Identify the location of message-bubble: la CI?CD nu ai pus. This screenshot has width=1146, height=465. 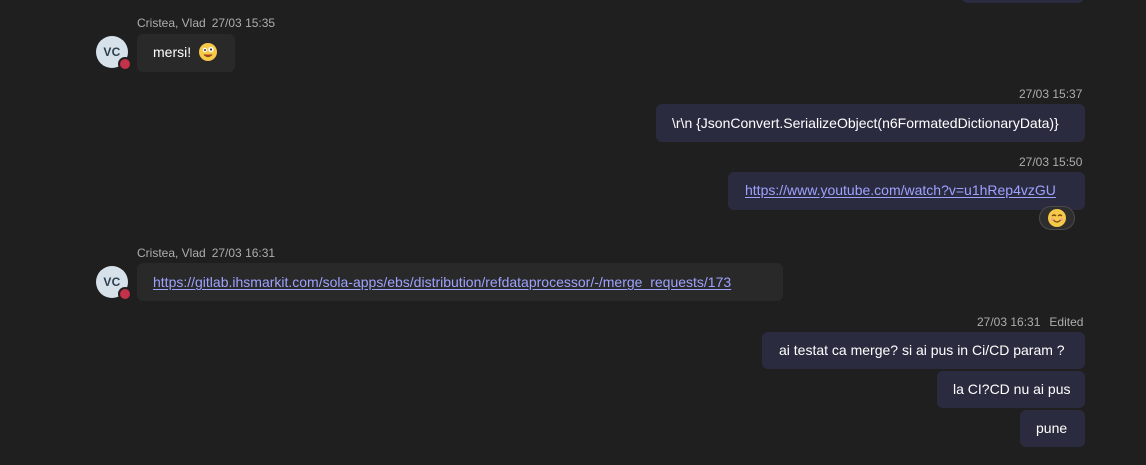
(1011, 389).